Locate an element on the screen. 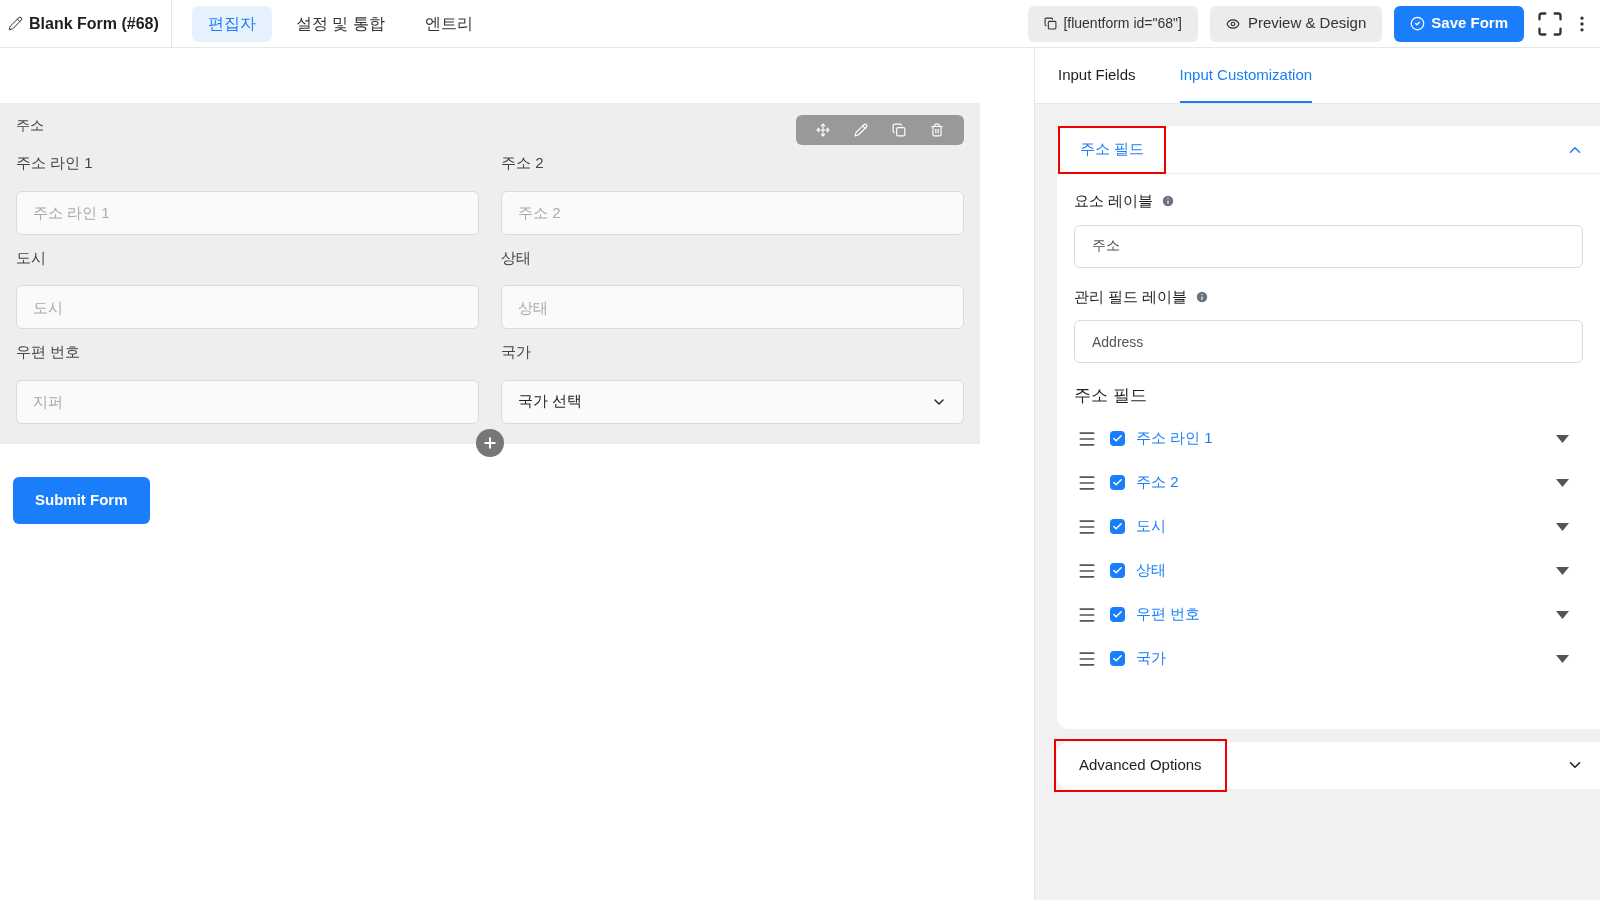  nav-tab: 편집자 is located at coordinates (231, 23).